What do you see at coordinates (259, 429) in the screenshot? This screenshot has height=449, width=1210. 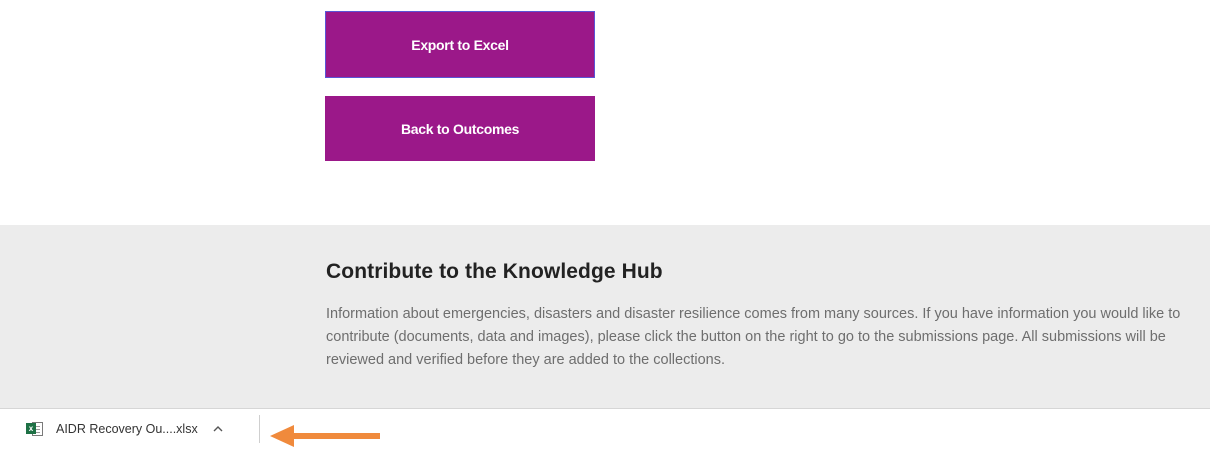 I see `download-separator` at bounding box center [259, 429].